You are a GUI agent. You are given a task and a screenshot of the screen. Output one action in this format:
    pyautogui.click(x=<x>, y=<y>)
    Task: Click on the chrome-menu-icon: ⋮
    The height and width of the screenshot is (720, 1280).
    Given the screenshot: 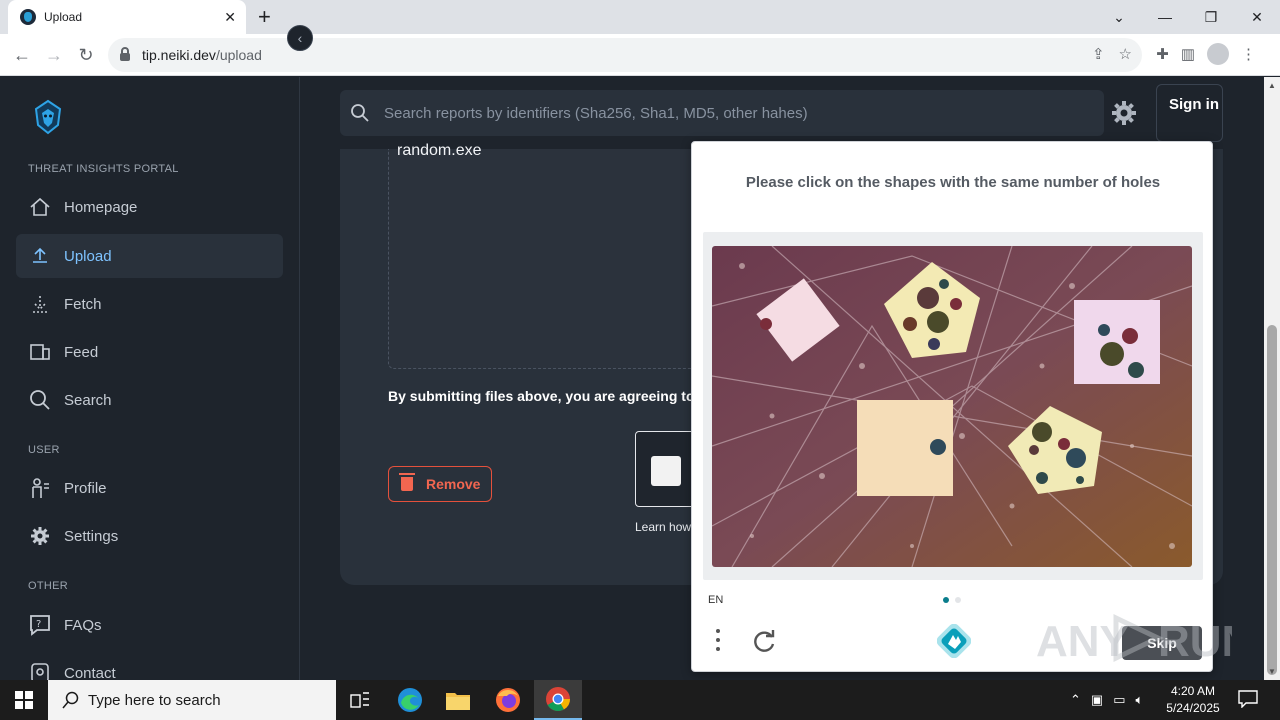 What is the action you would take?
    pyautogui.click(x=1248, y=54)
    